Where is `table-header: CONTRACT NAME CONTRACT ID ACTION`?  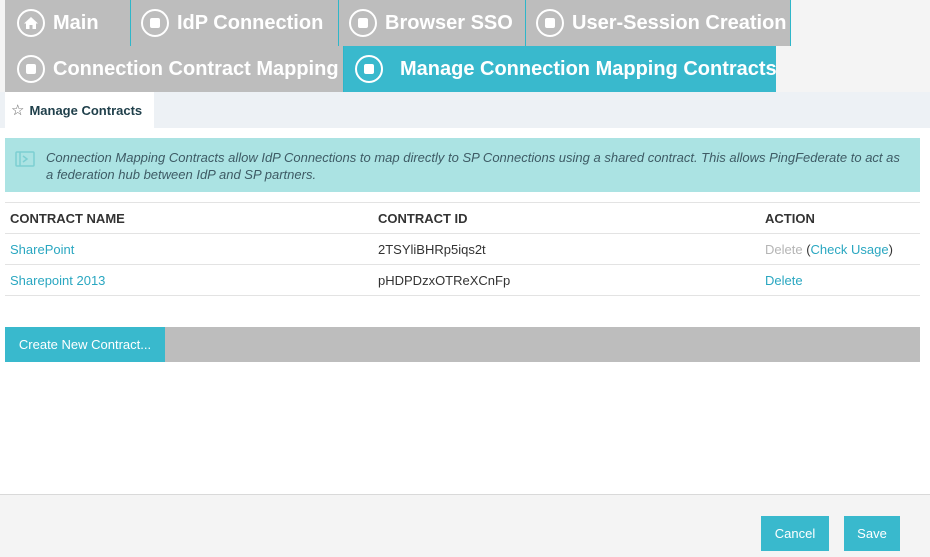 table-header: CONTRACT NAME CONTRACT ID ACTION is located at coordinates (462, 218).